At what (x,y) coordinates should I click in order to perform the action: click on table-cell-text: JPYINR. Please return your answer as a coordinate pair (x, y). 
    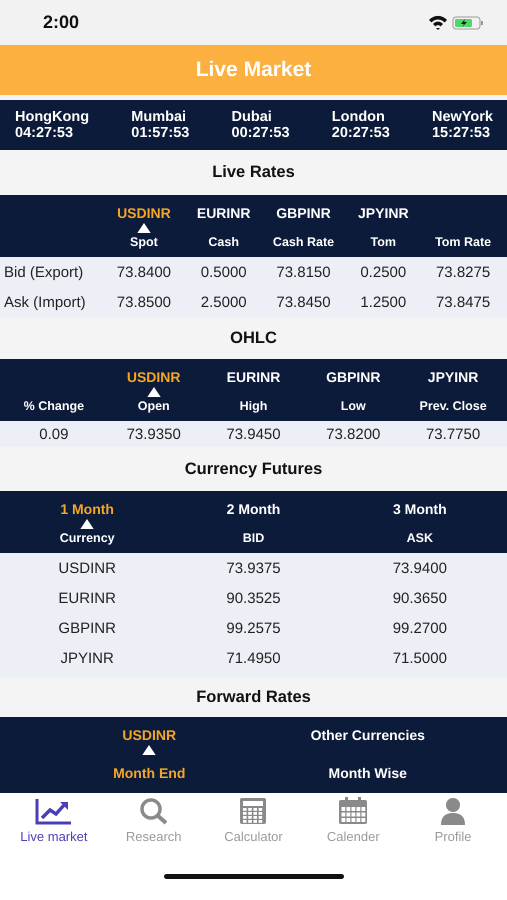
    Looking at the image, I should click on (87, 658).